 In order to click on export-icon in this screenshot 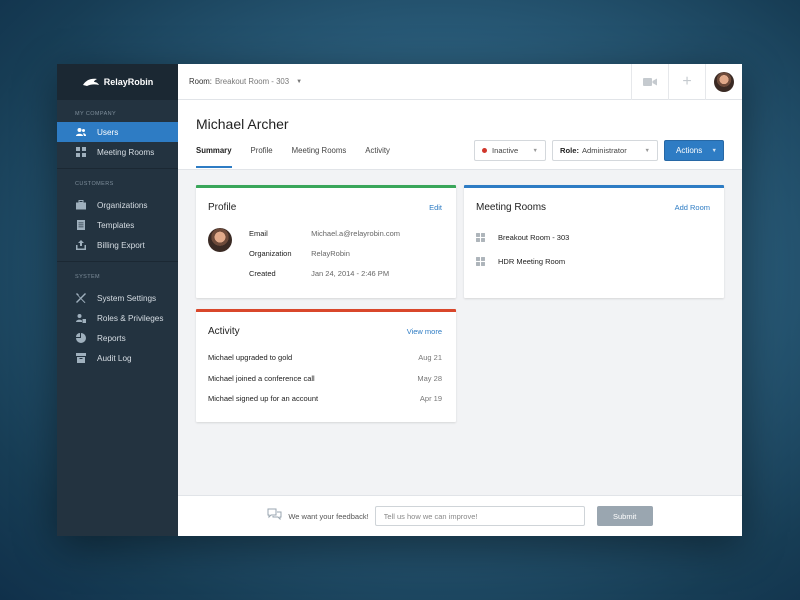, I will do `click(80, 245)`.